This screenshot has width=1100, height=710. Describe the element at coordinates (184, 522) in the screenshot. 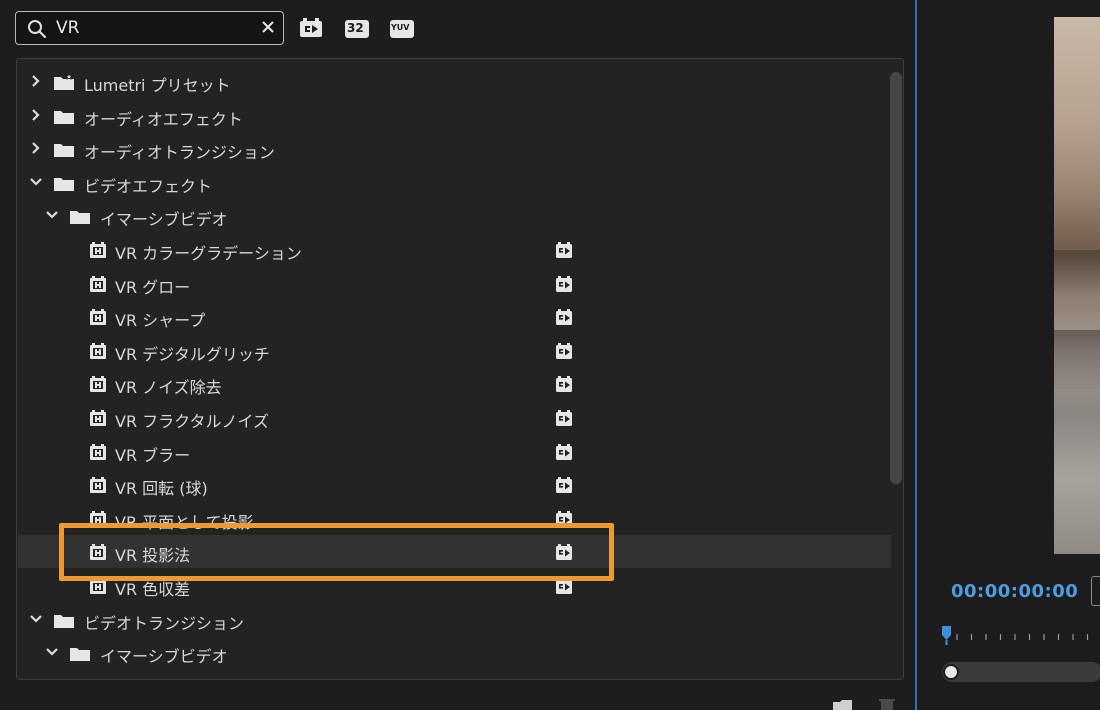

I see `tree-row-label: VR 平面として投影` at that location.